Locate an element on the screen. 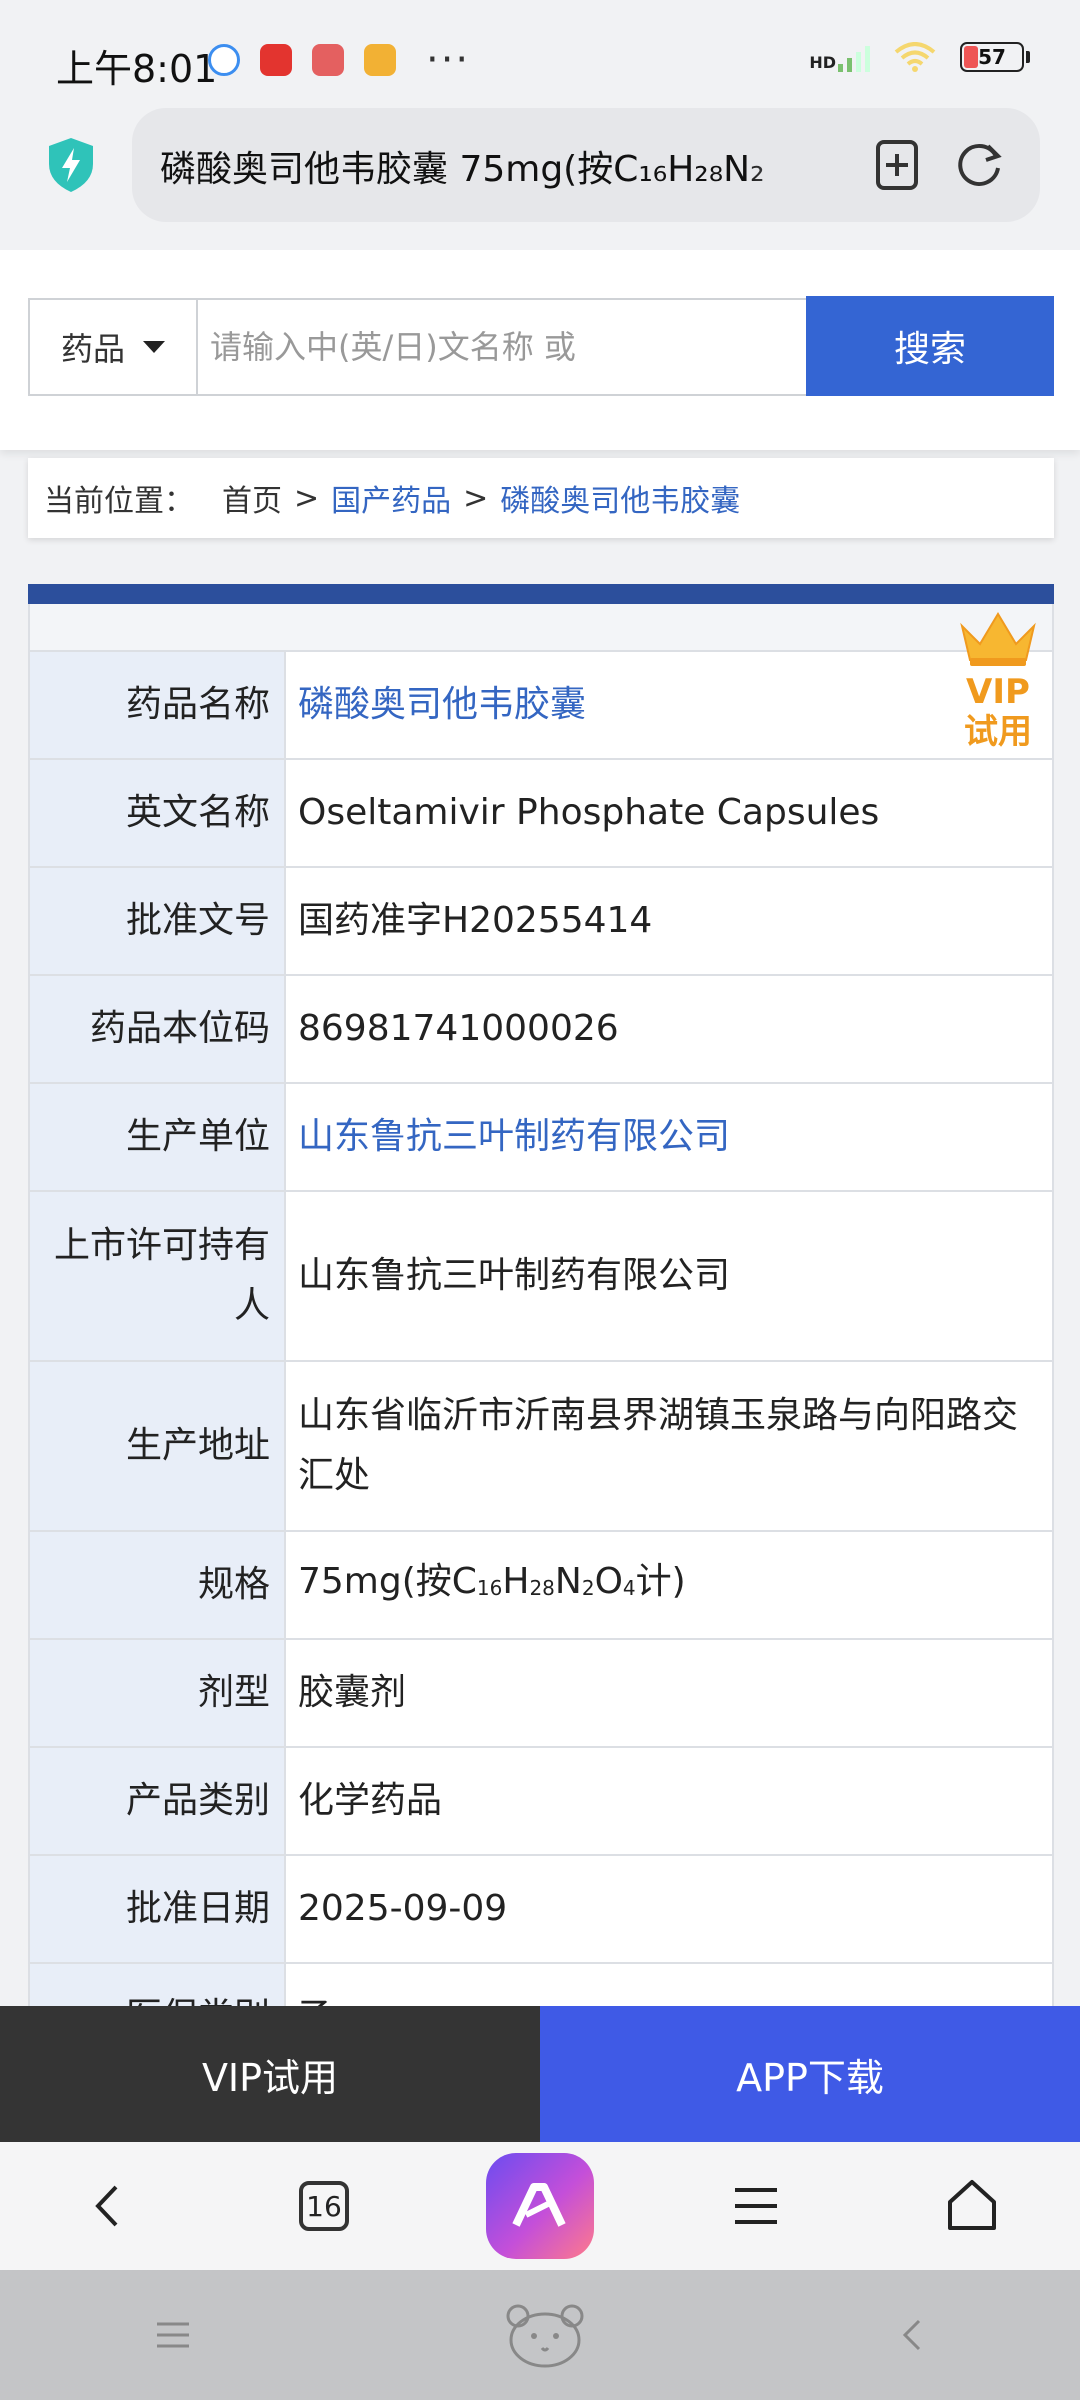  search-box: 药品 is located at coordinates (418, 347).